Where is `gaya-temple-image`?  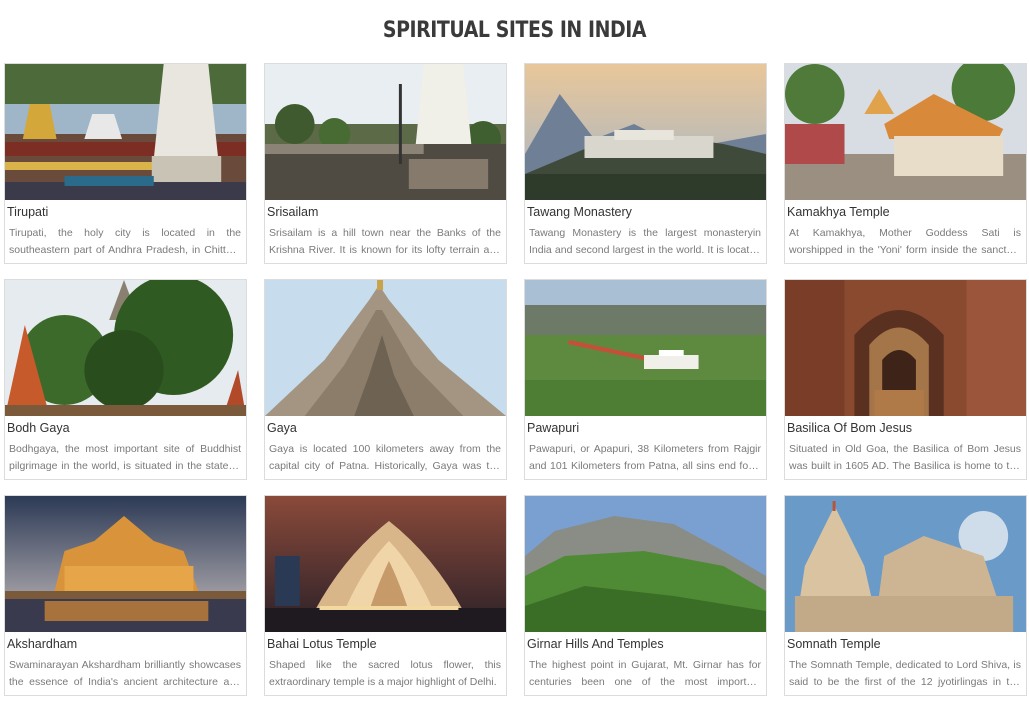
gaya-temple-image is located at coordinates (385, 348).